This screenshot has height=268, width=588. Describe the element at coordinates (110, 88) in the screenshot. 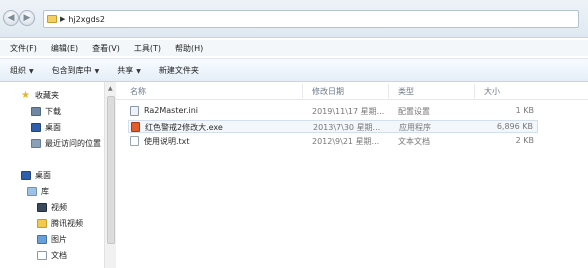

I see `scroll-up-icon: ▲` at that location.